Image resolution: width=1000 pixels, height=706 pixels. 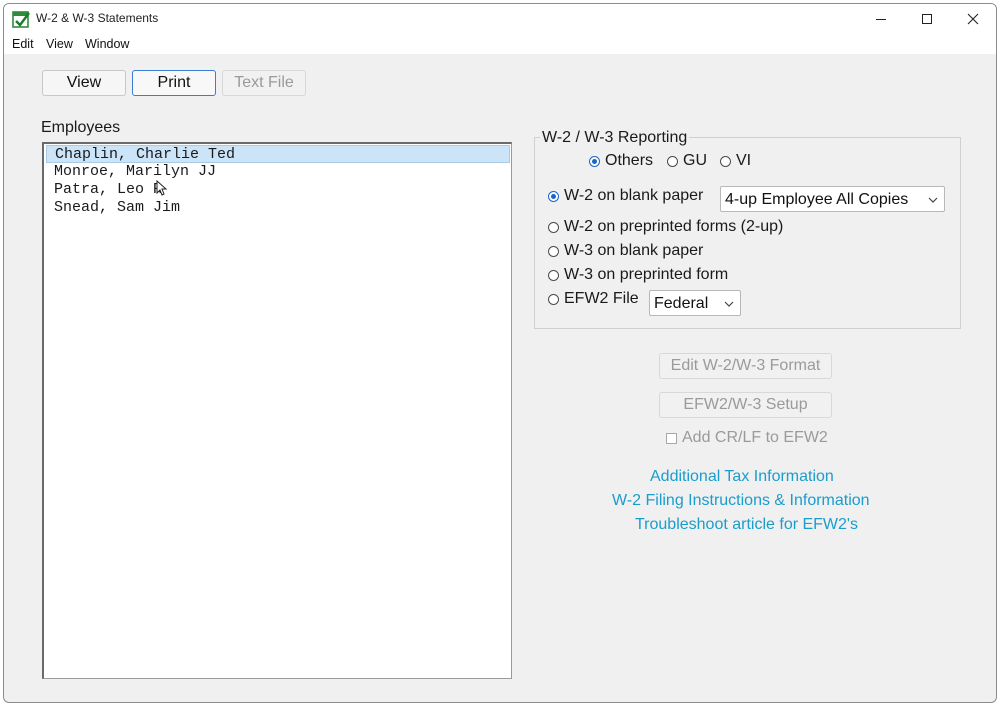 I want to click on maximize-icon, so click(x=927, y=19).